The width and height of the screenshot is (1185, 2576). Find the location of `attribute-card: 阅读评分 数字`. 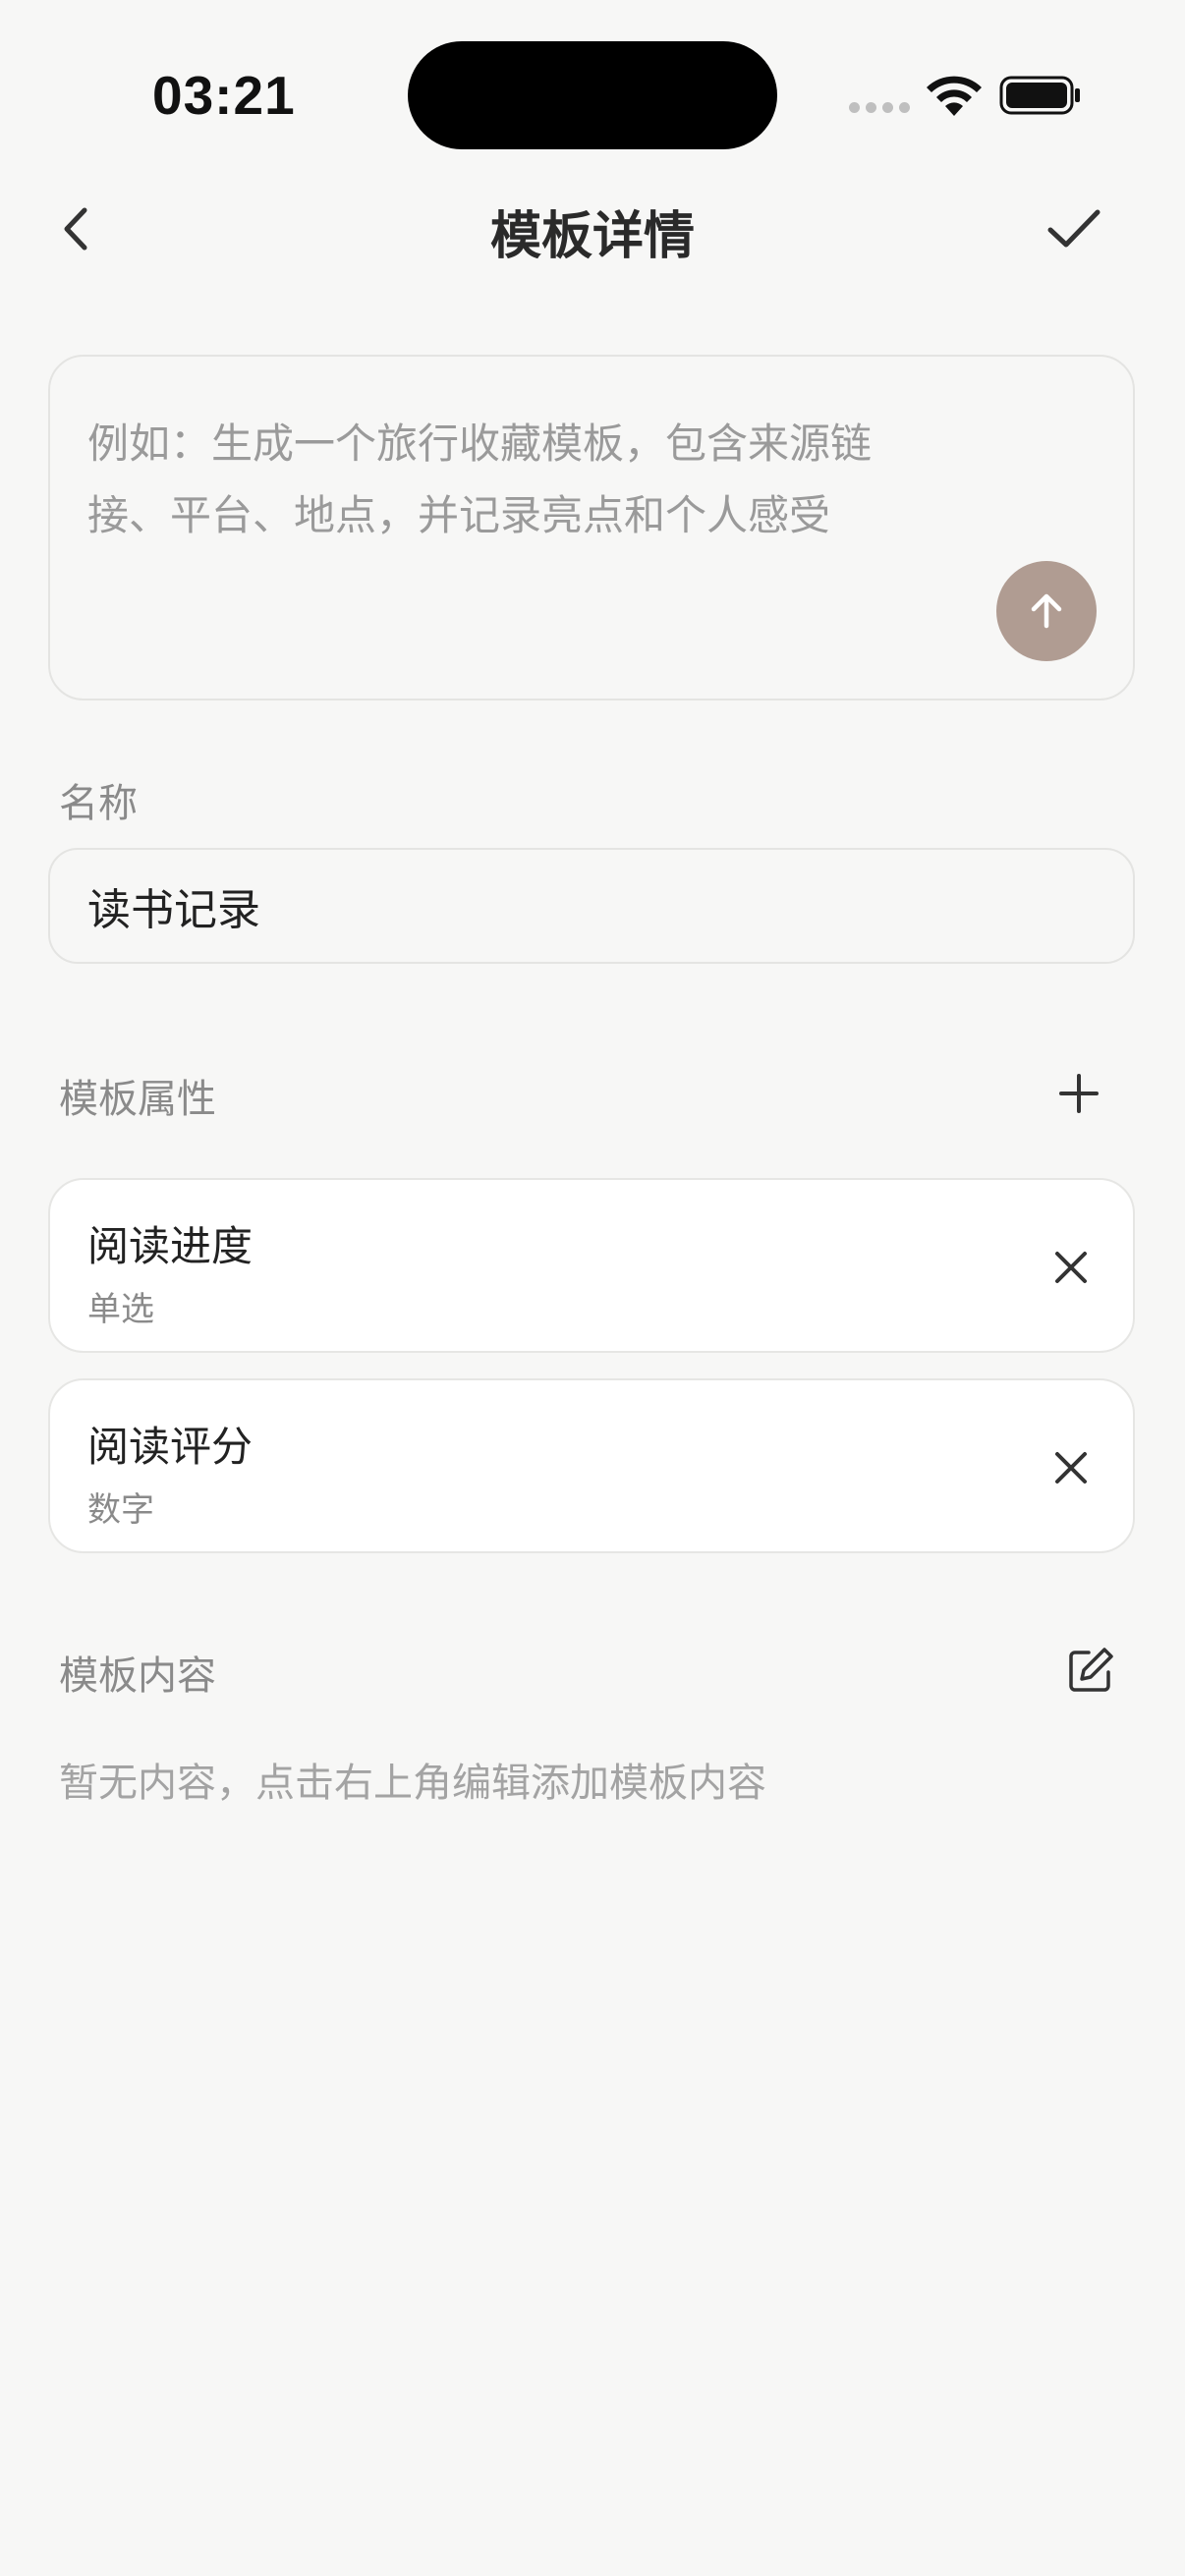

attribute-card: 阅读评分 数字 is located at coordinates (592, 1465).